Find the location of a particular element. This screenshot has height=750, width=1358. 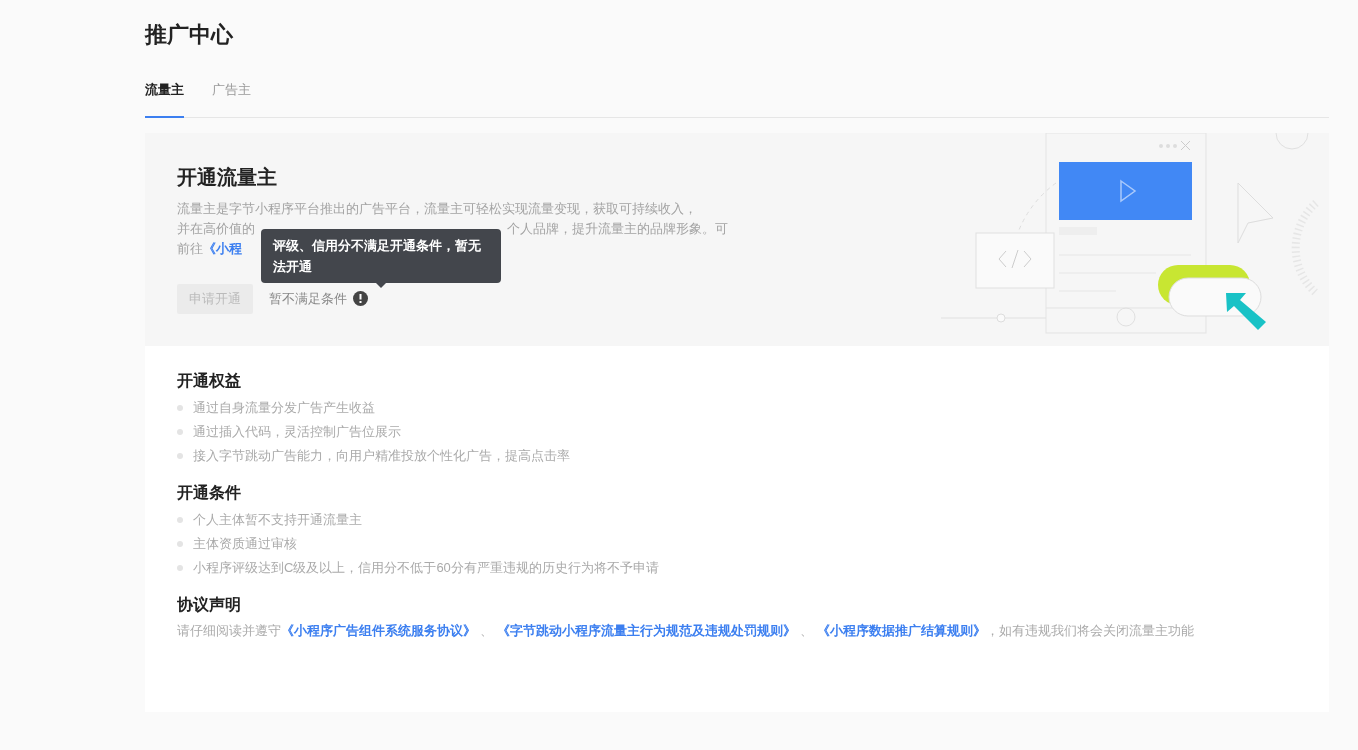

description-text: 并在高价值的 is located at coordinates (216, 228).